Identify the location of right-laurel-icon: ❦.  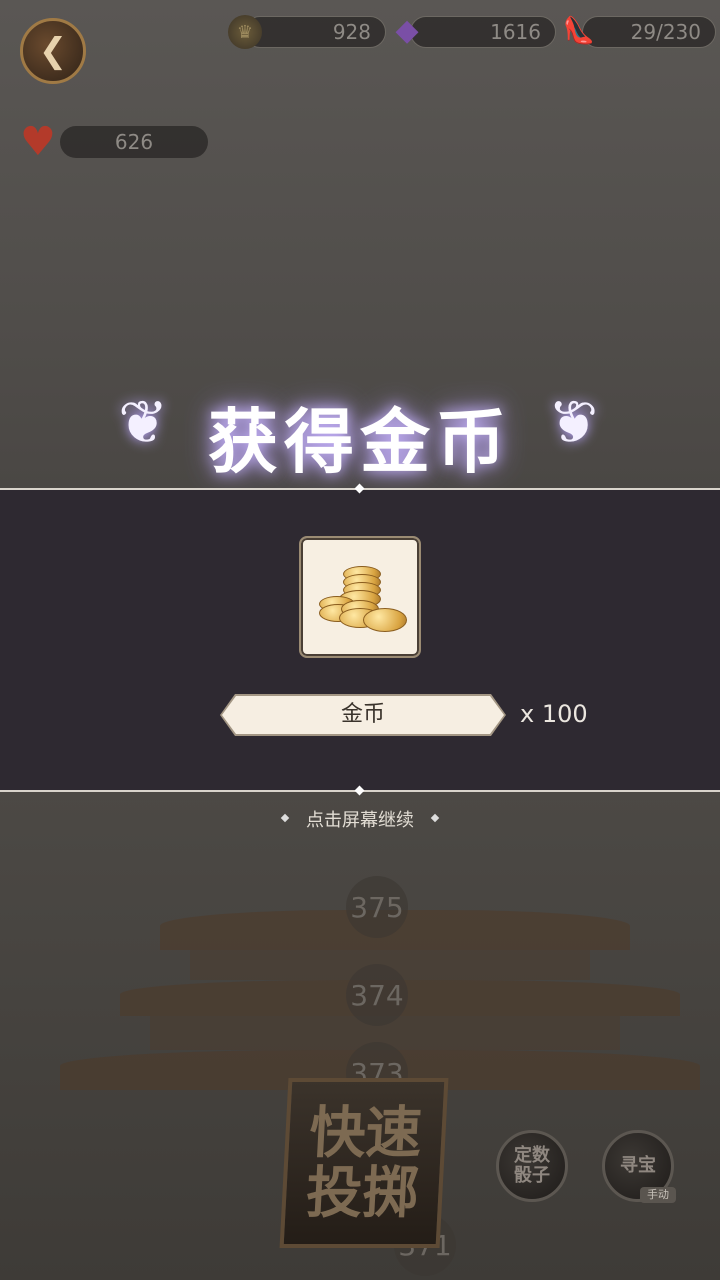
(573, 423).